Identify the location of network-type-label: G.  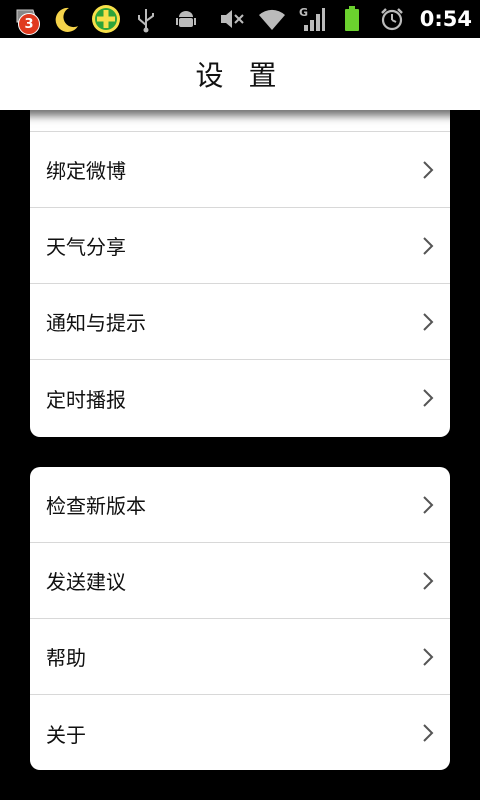
(303, 12).